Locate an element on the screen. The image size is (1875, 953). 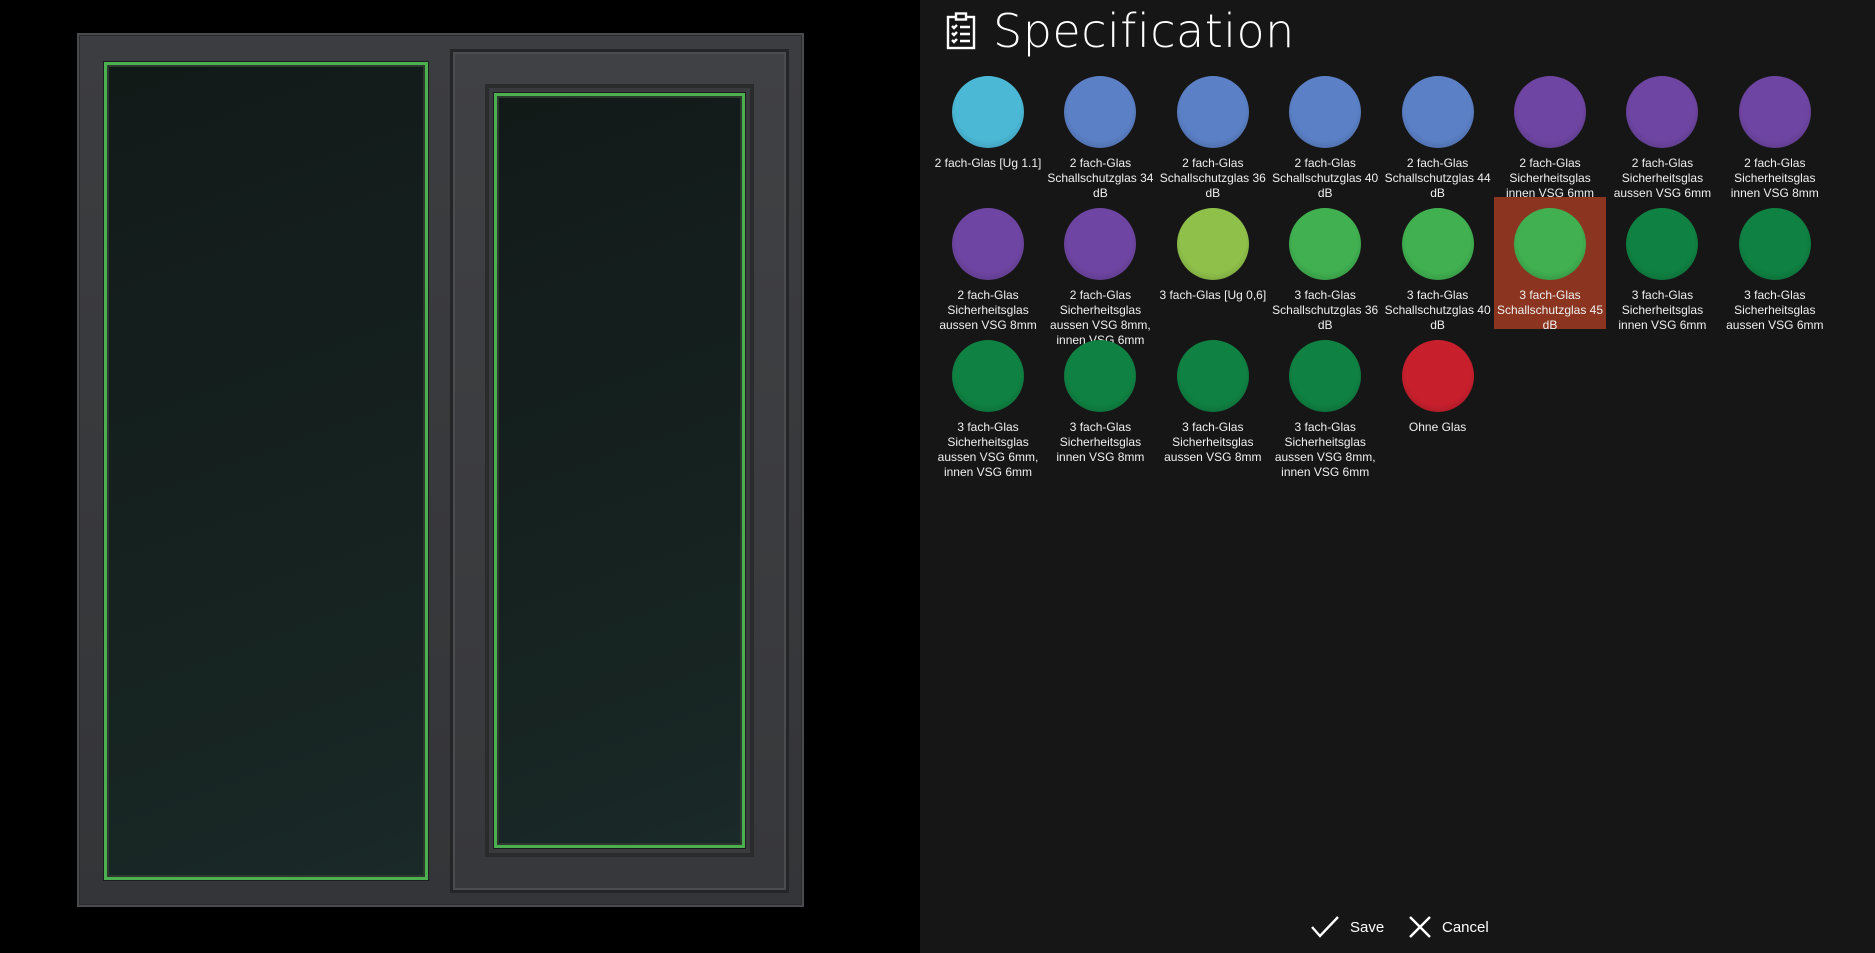
glass-option: 2 fach-Glas [Ug 1.1] is located at coordinates (988, 131).